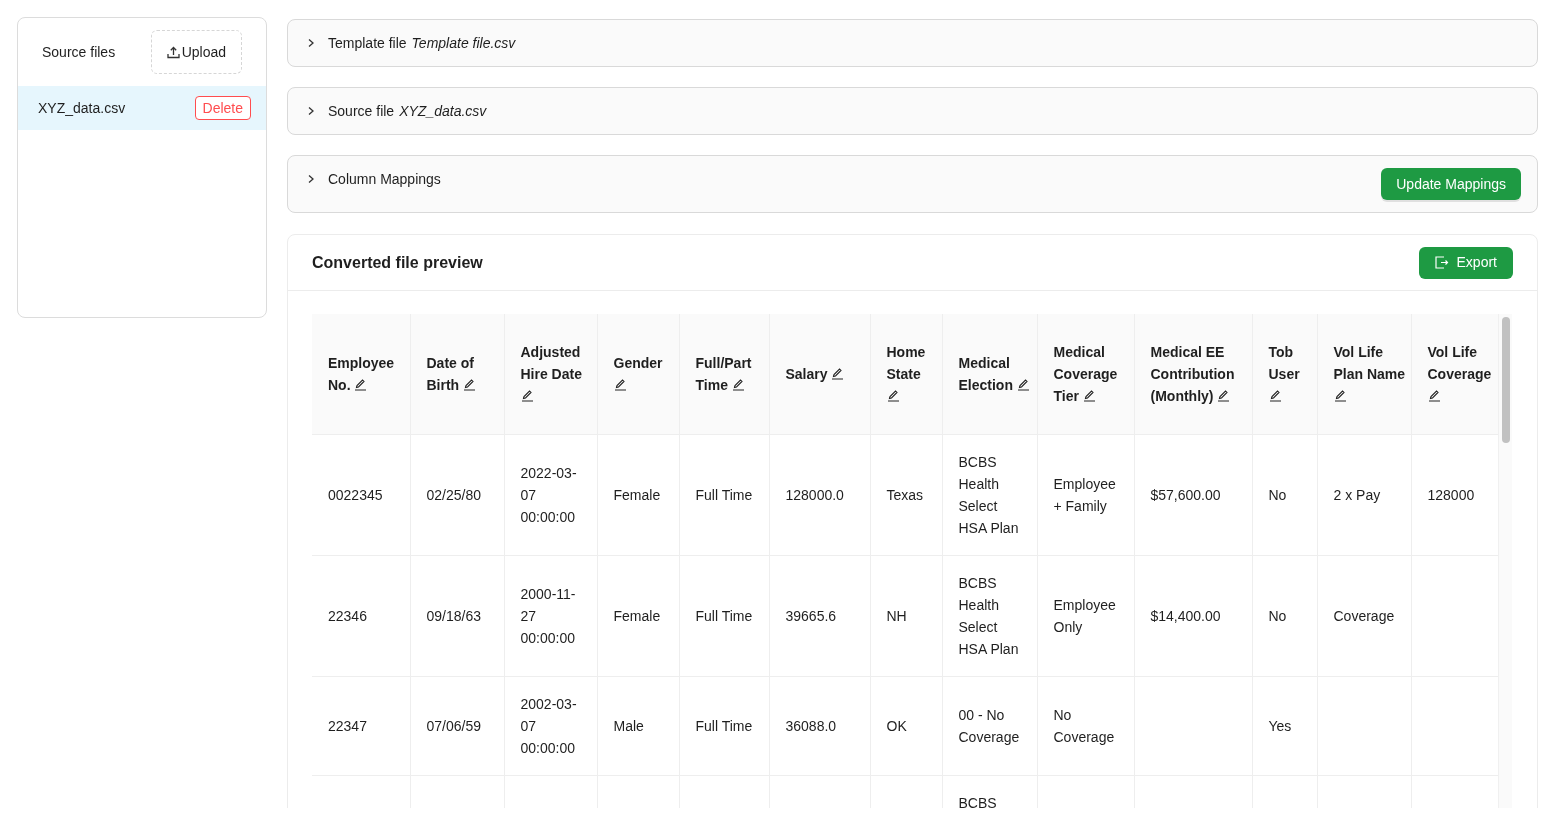 Image resolution: width=1556 pixels, height=821 pixels. I want to click on column-header: Medical Election, so click(995, 374).